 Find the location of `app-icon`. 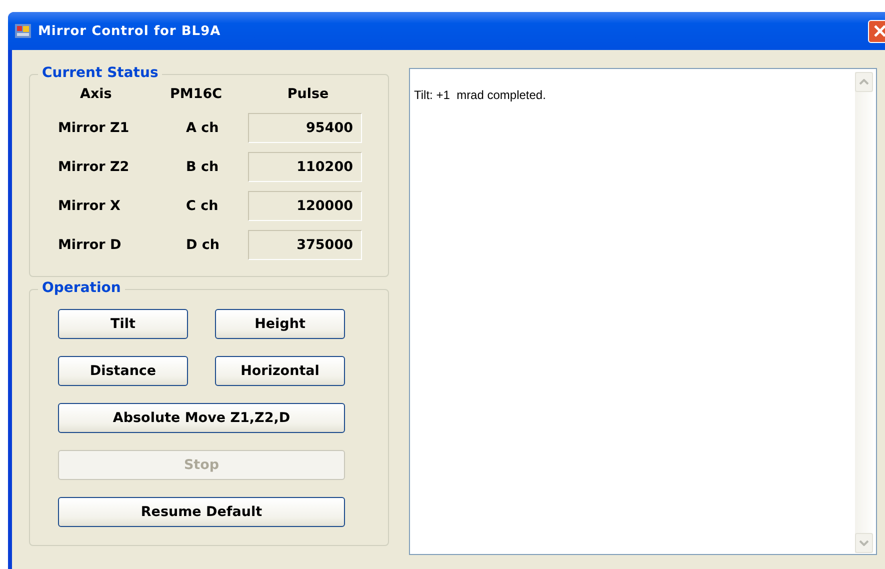

app-icon is located at coordinates (23, 31).